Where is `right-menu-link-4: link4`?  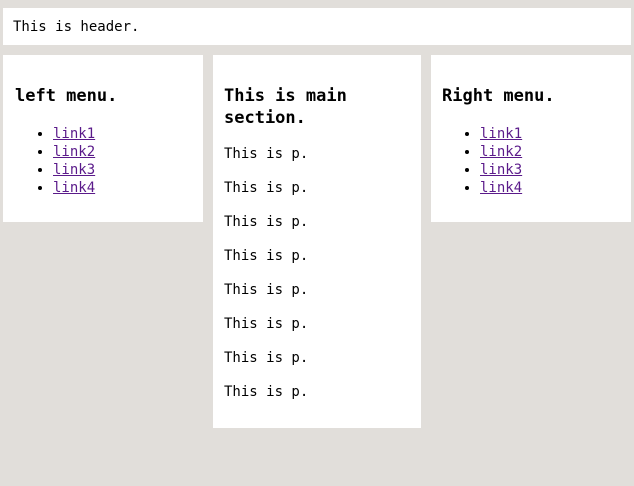
right-menu-link-4: link4 is located at coordinates (501, 188).